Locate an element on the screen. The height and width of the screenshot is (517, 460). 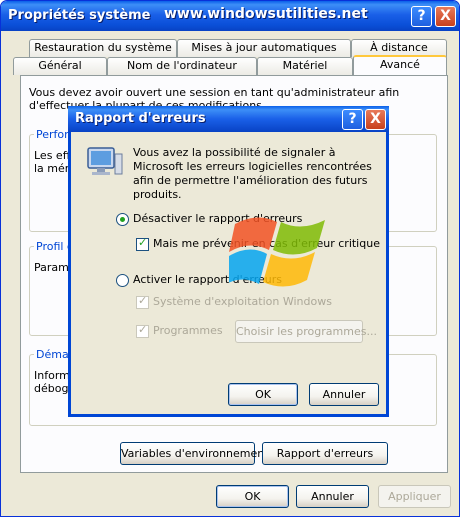
apply-button: Appliquer is located at coordinates (414, 496).